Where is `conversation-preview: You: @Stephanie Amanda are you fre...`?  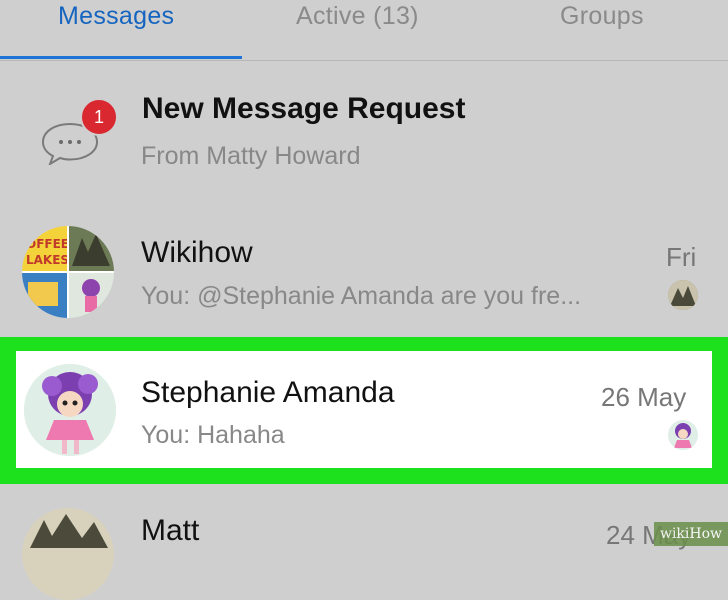 conversation-preview: You: @Stephanie Amanda are you fre... is located at coordinates (361, 296).